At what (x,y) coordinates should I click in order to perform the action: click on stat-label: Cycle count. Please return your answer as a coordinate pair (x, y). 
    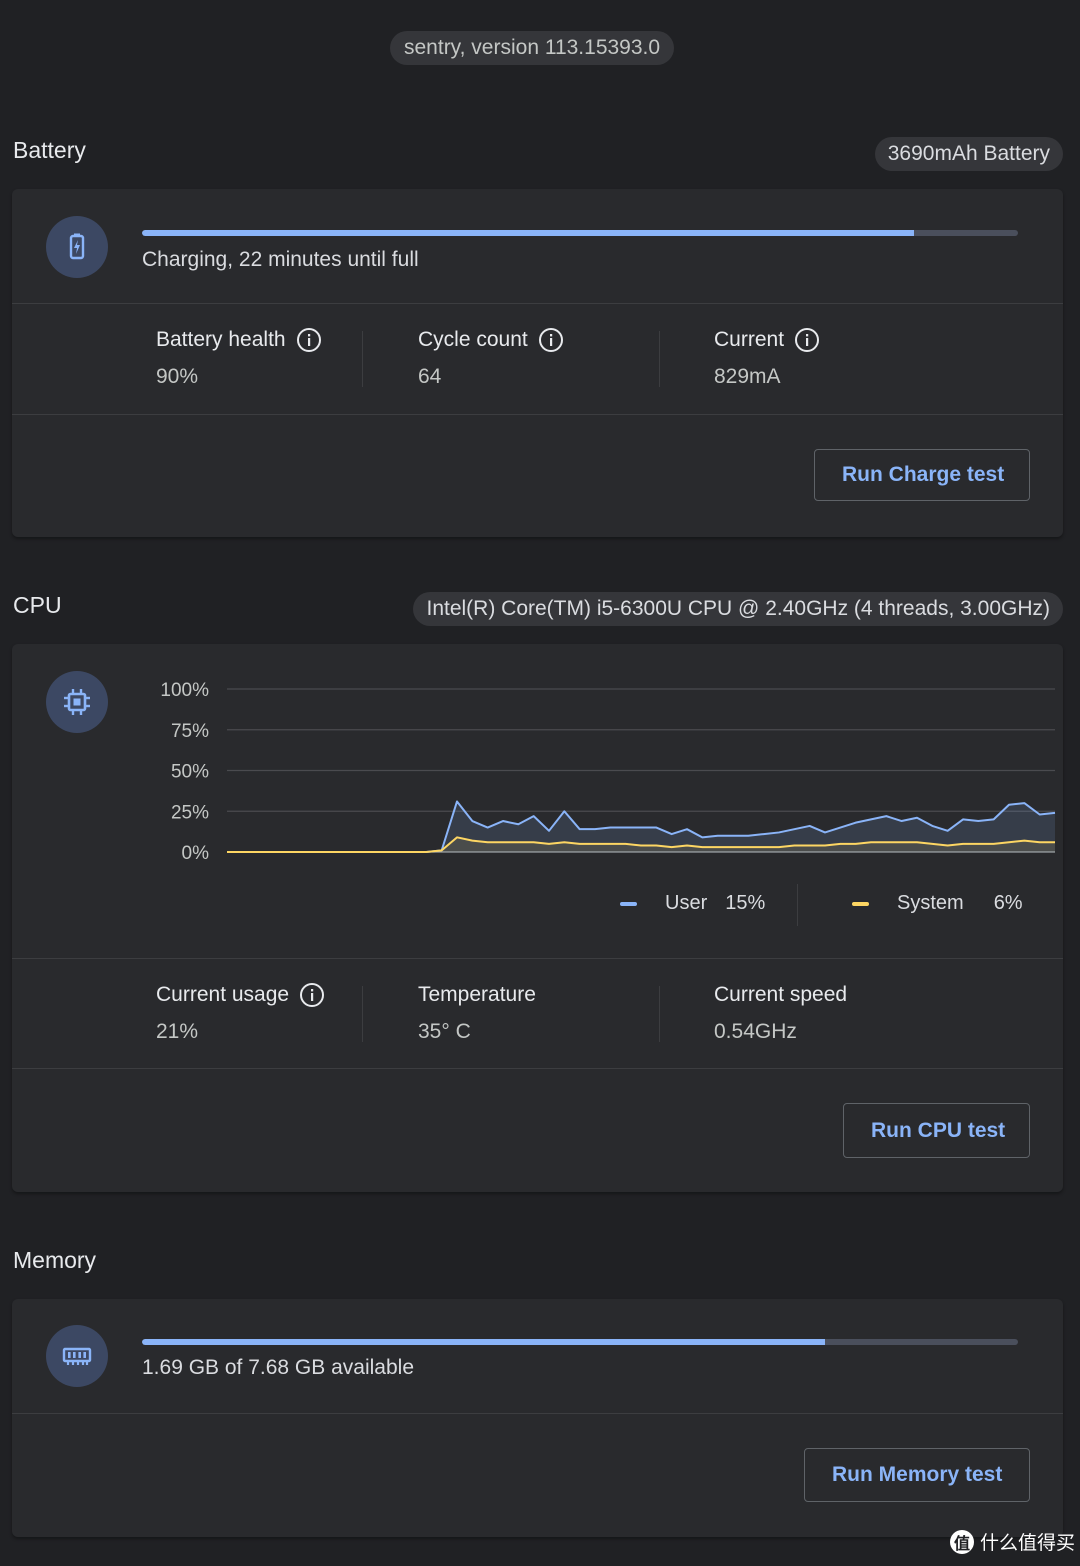
    Looking at the image, I should click on (473, 339).